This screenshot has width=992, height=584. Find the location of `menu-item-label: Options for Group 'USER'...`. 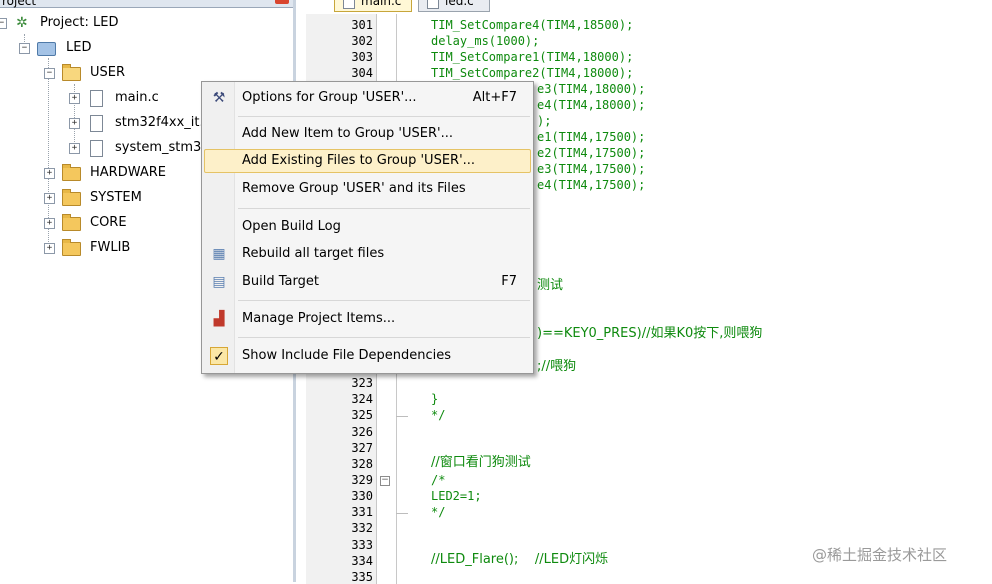

menu-item-label: Options for Group 'USER'... is located at coordinates (329, 97).